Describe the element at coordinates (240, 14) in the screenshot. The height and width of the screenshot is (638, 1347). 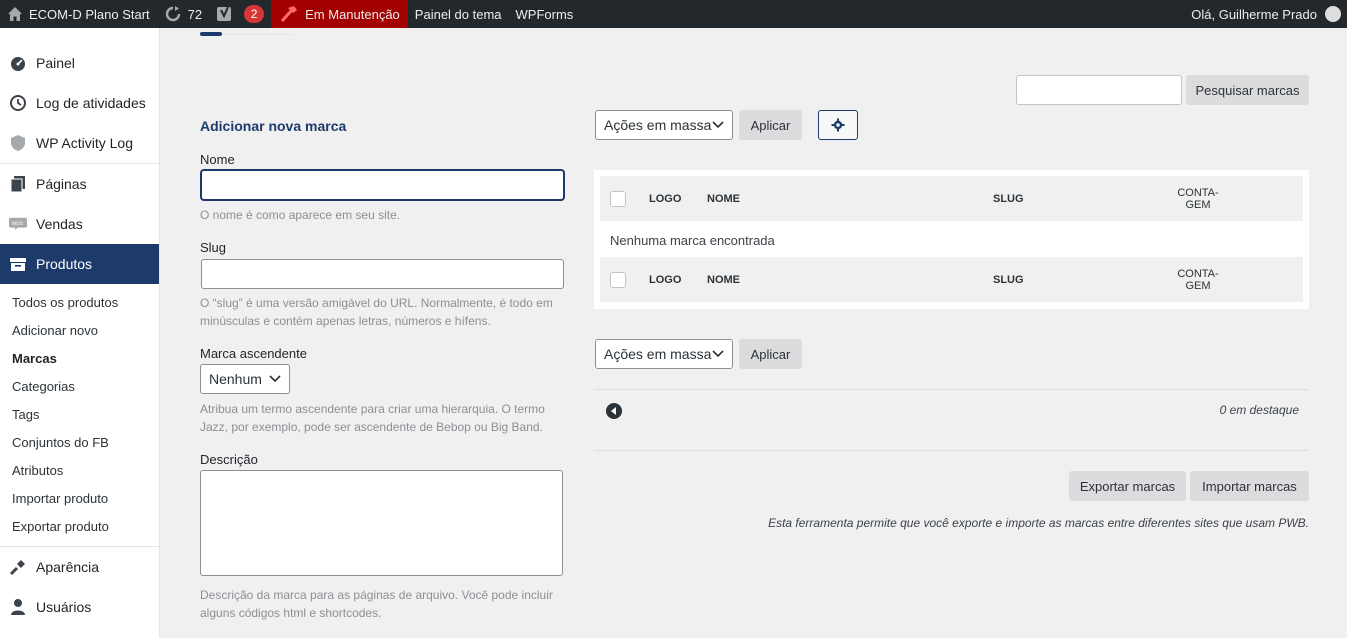
I see `yoast-link: 2` at that location.